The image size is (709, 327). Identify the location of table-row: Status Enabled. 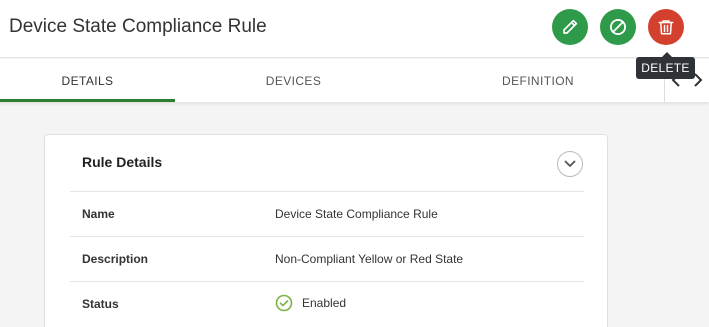
(327, 303).